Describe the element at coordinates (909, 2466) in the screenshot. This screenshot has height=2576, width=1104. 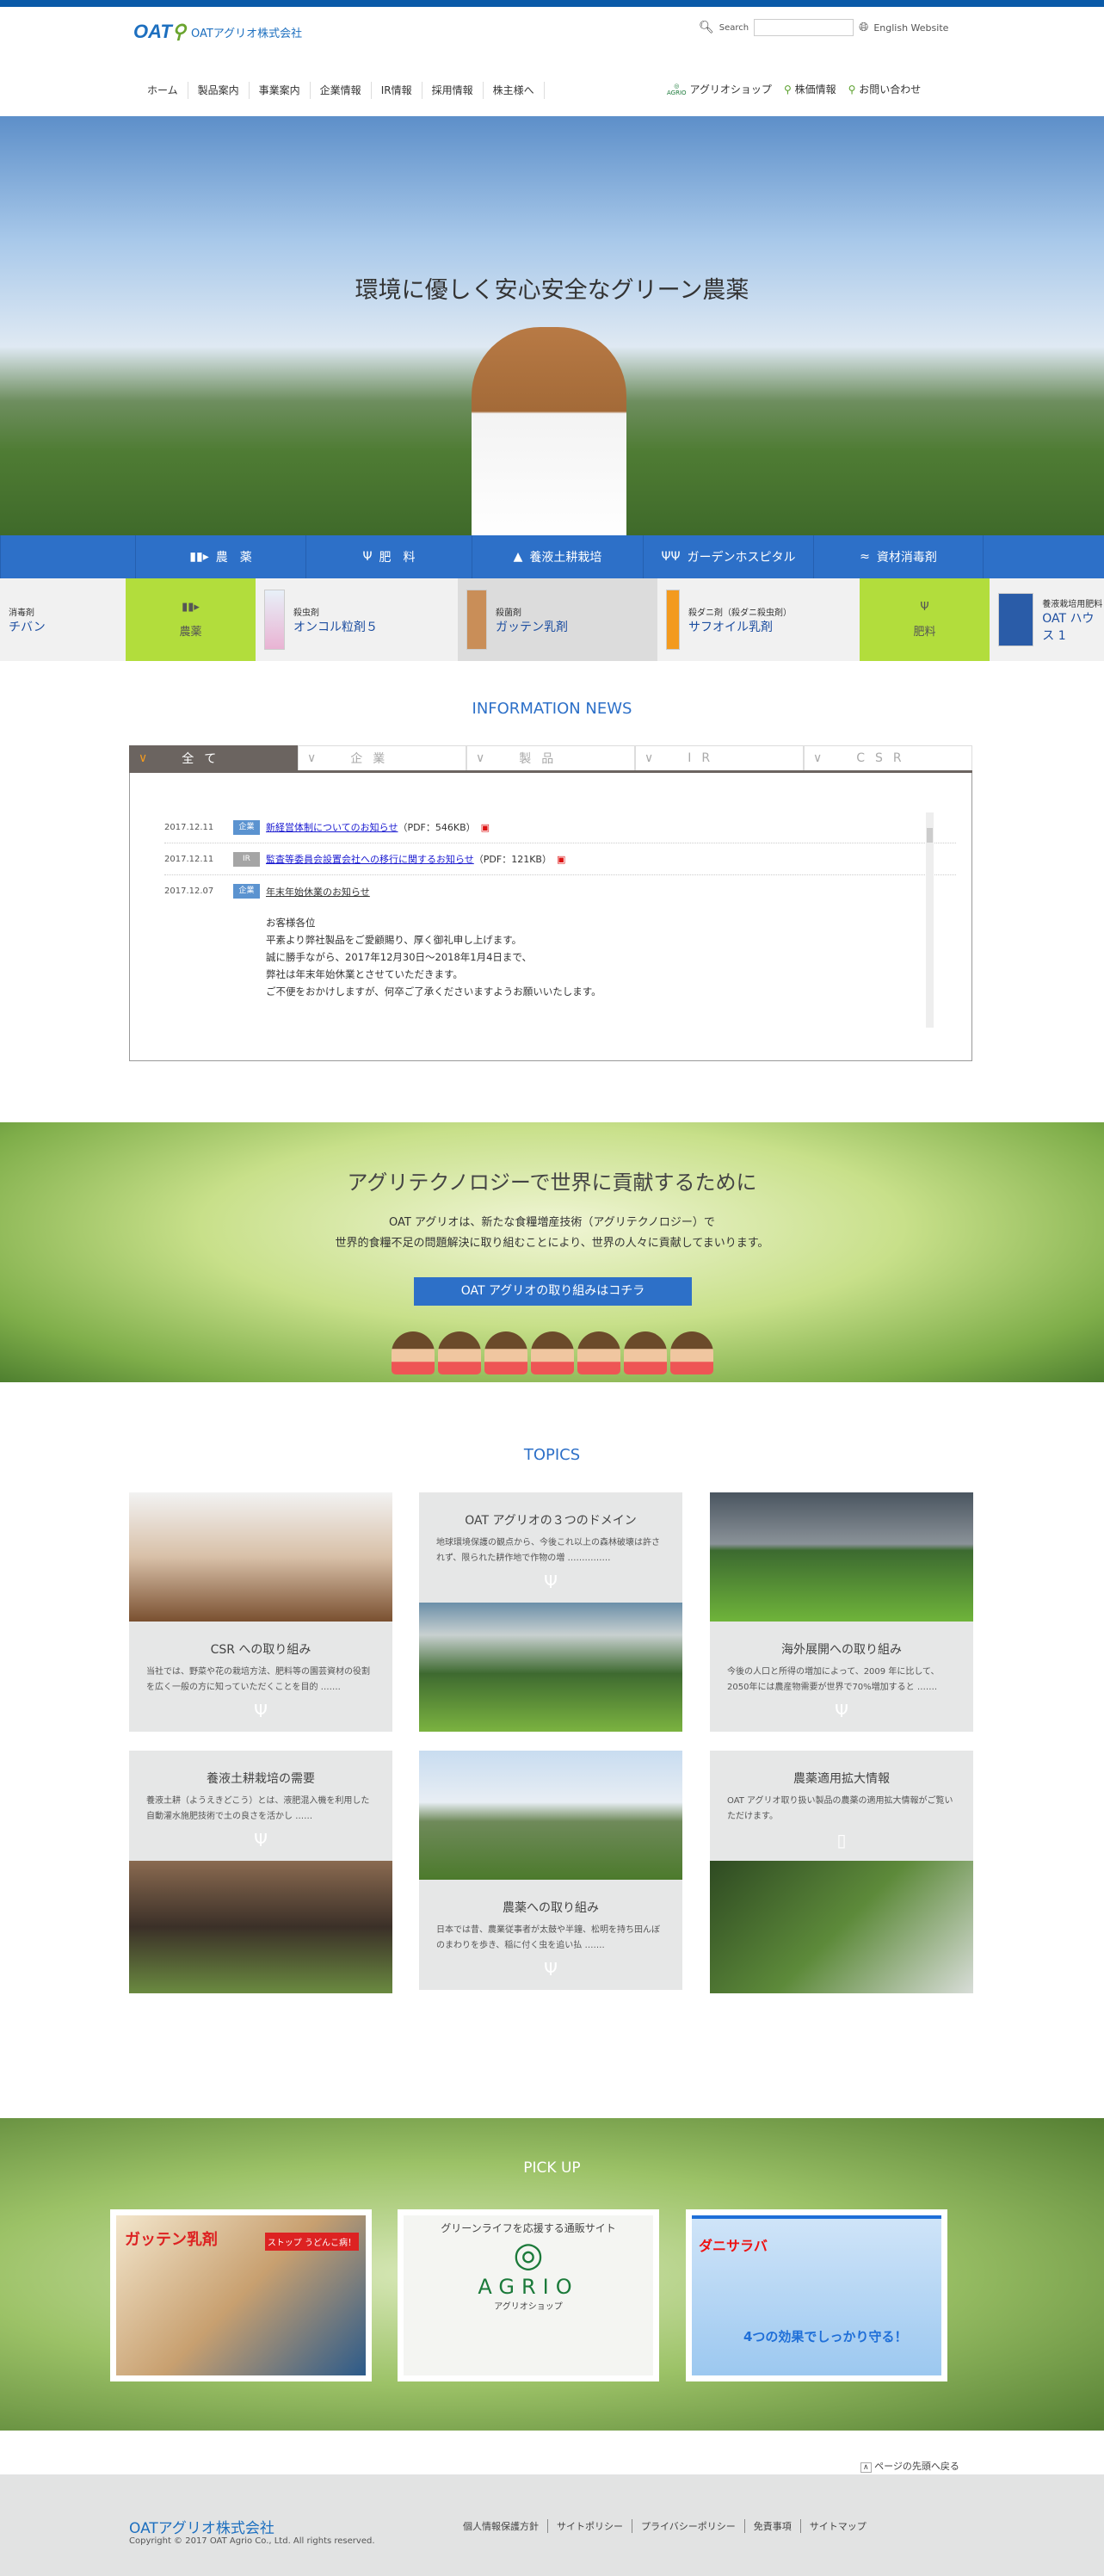
I see `back-to-top-link: ∧ ページの先頭へ戻る` at that location.